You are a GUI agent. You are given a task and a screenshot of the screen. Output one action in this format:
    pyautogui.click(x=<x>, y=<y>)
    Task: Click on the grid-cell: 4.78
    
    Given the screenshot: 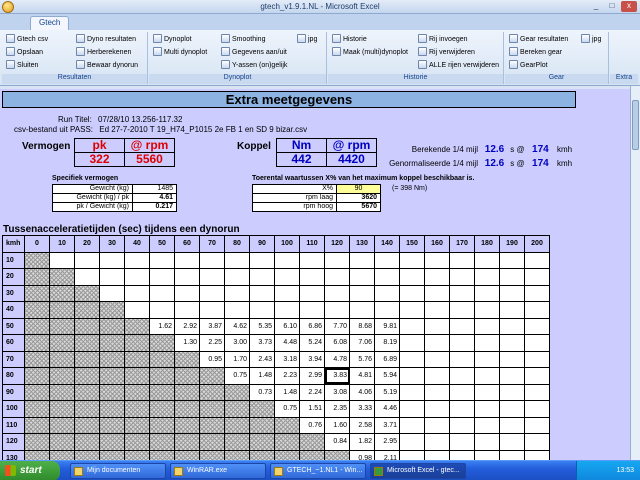 What is the action you would take?
    pyautogui.click(x=337, y=359)
    